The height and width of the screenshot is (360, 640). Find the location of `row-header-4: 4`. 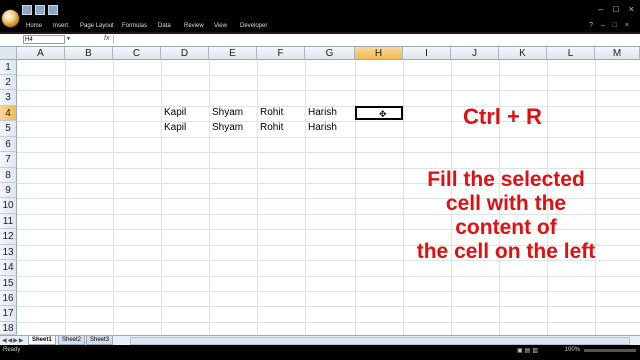

row-header-4: 4 is located at coordinates (8, 113).